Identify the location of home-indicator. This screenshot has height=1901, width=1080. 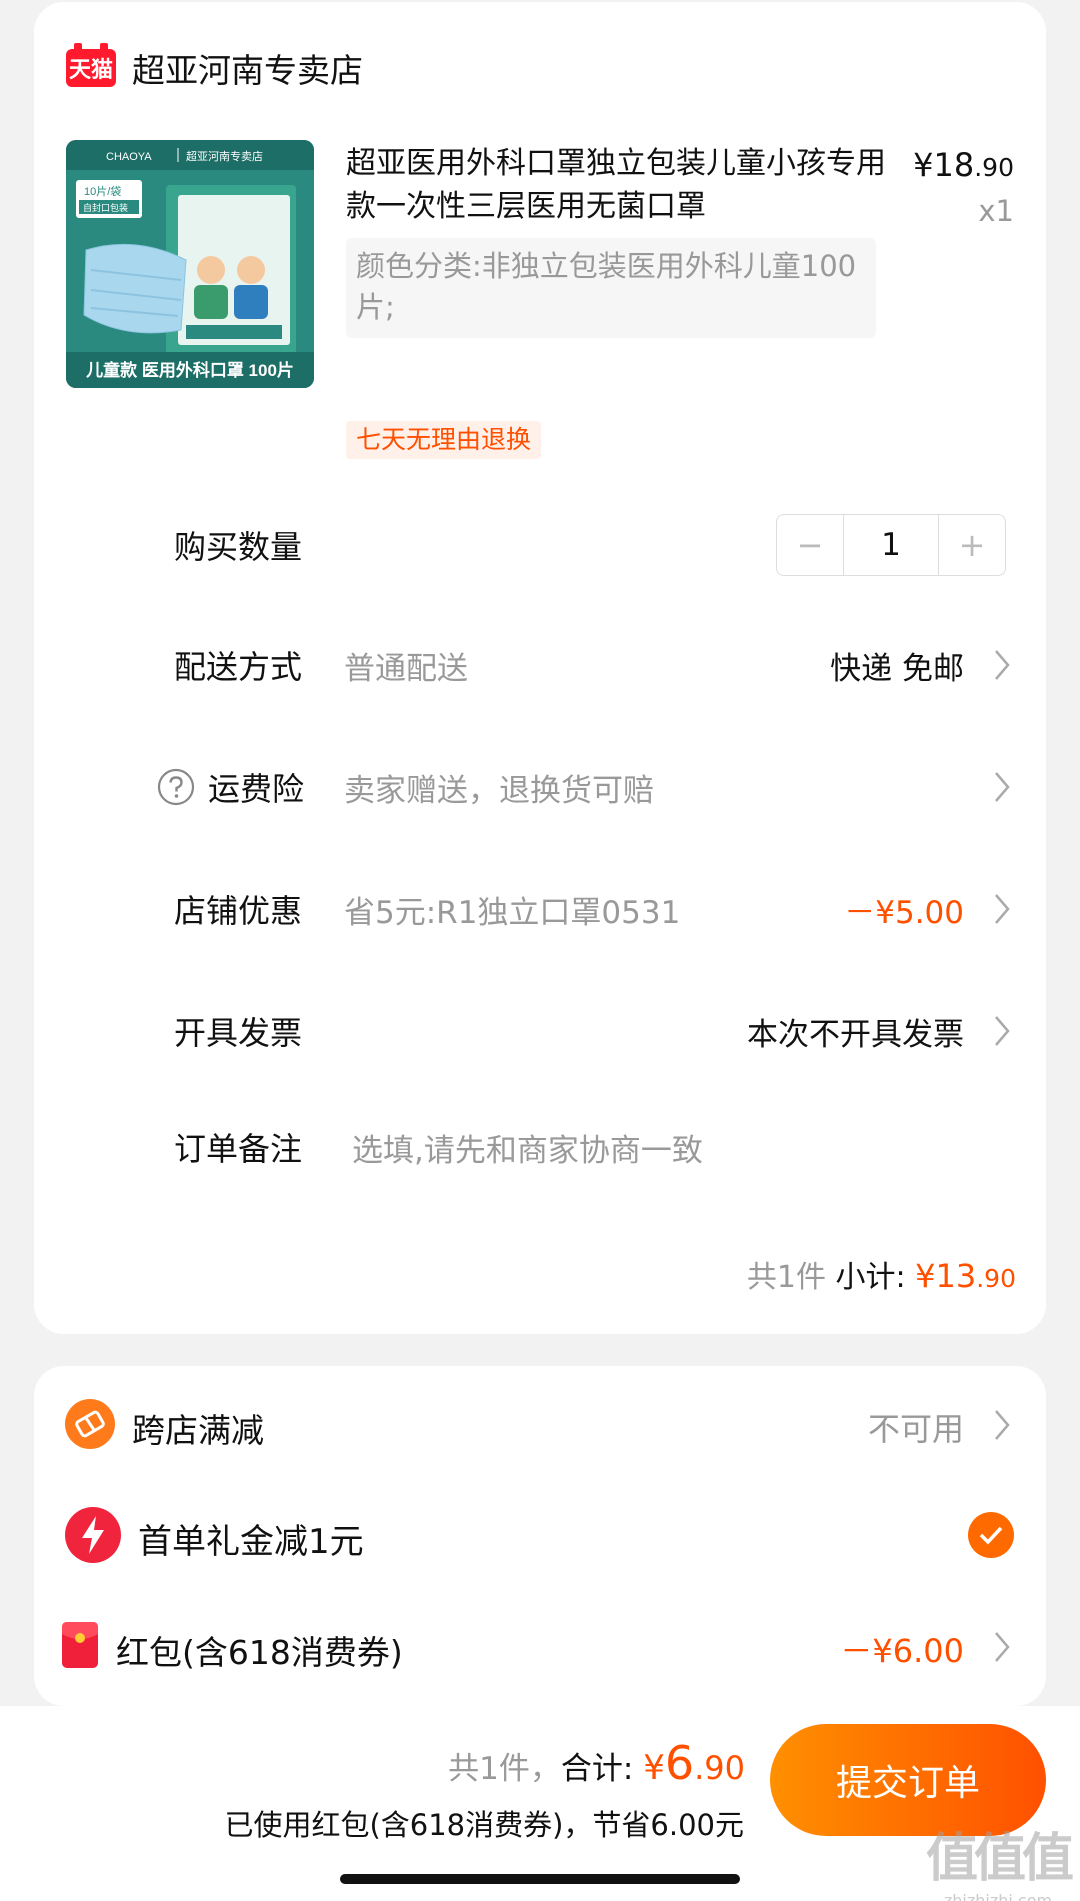
(540, 1879).